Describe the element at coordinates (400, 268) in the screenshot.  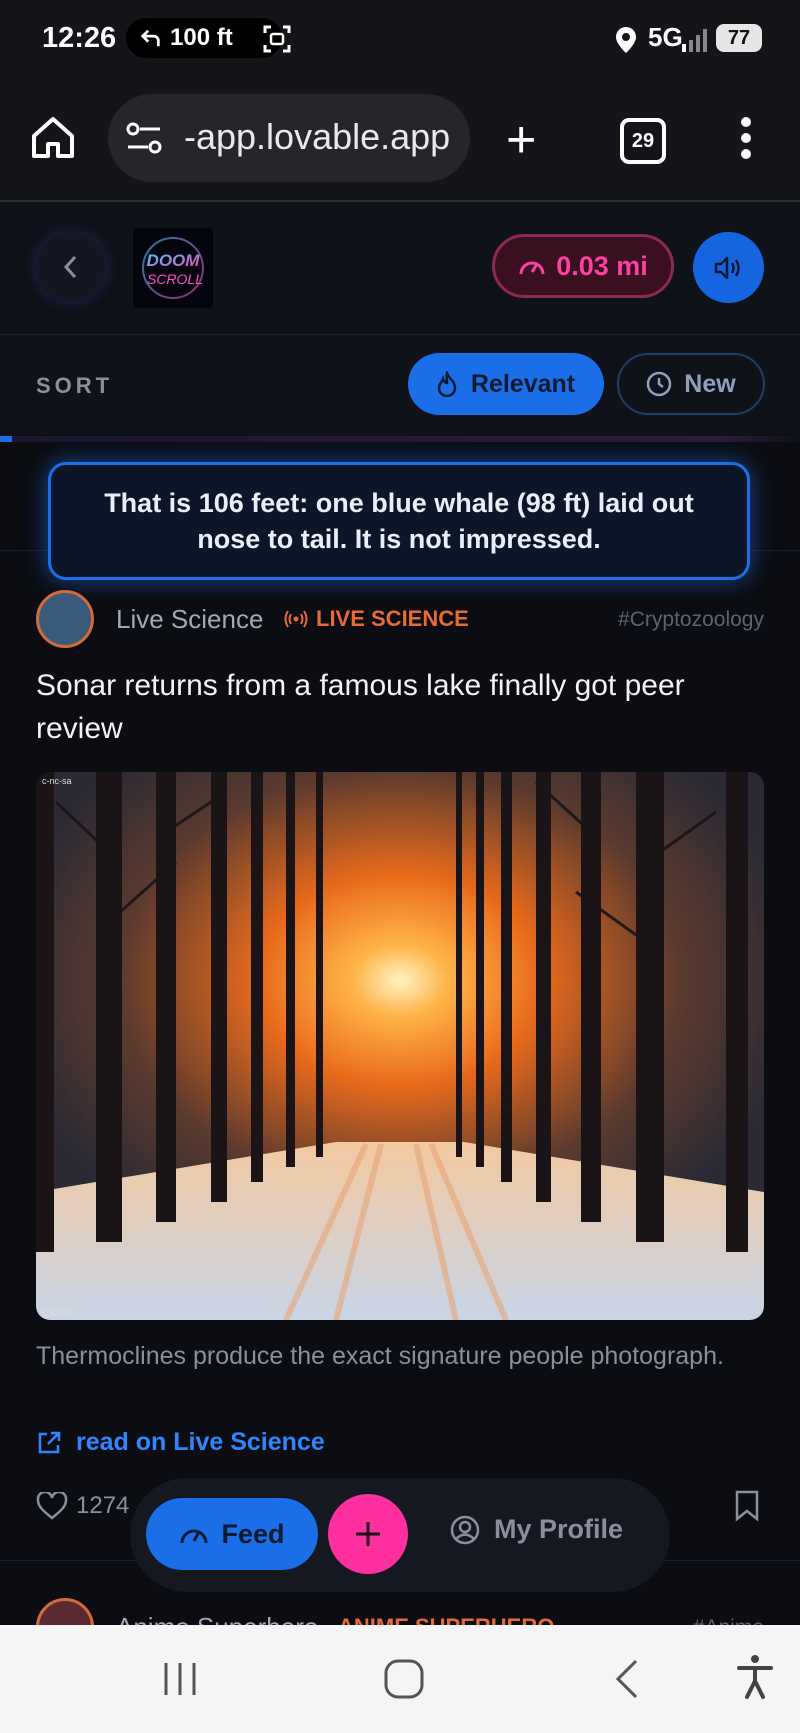
I see `app-header: DOOM SCROLL 0.03 mi` at that location.